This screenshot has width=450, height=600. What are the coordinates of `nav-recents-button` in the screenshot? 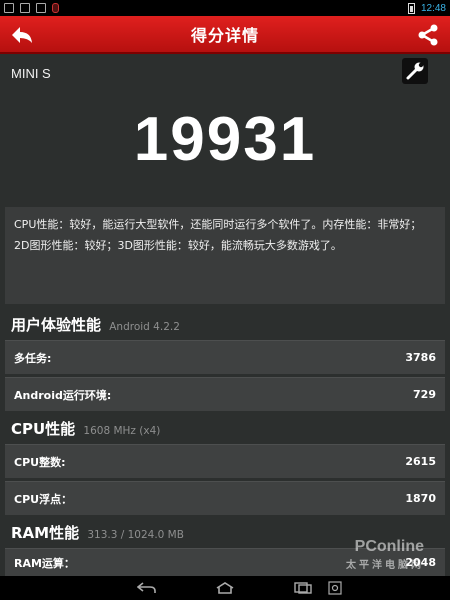 It's located at (303, 588).